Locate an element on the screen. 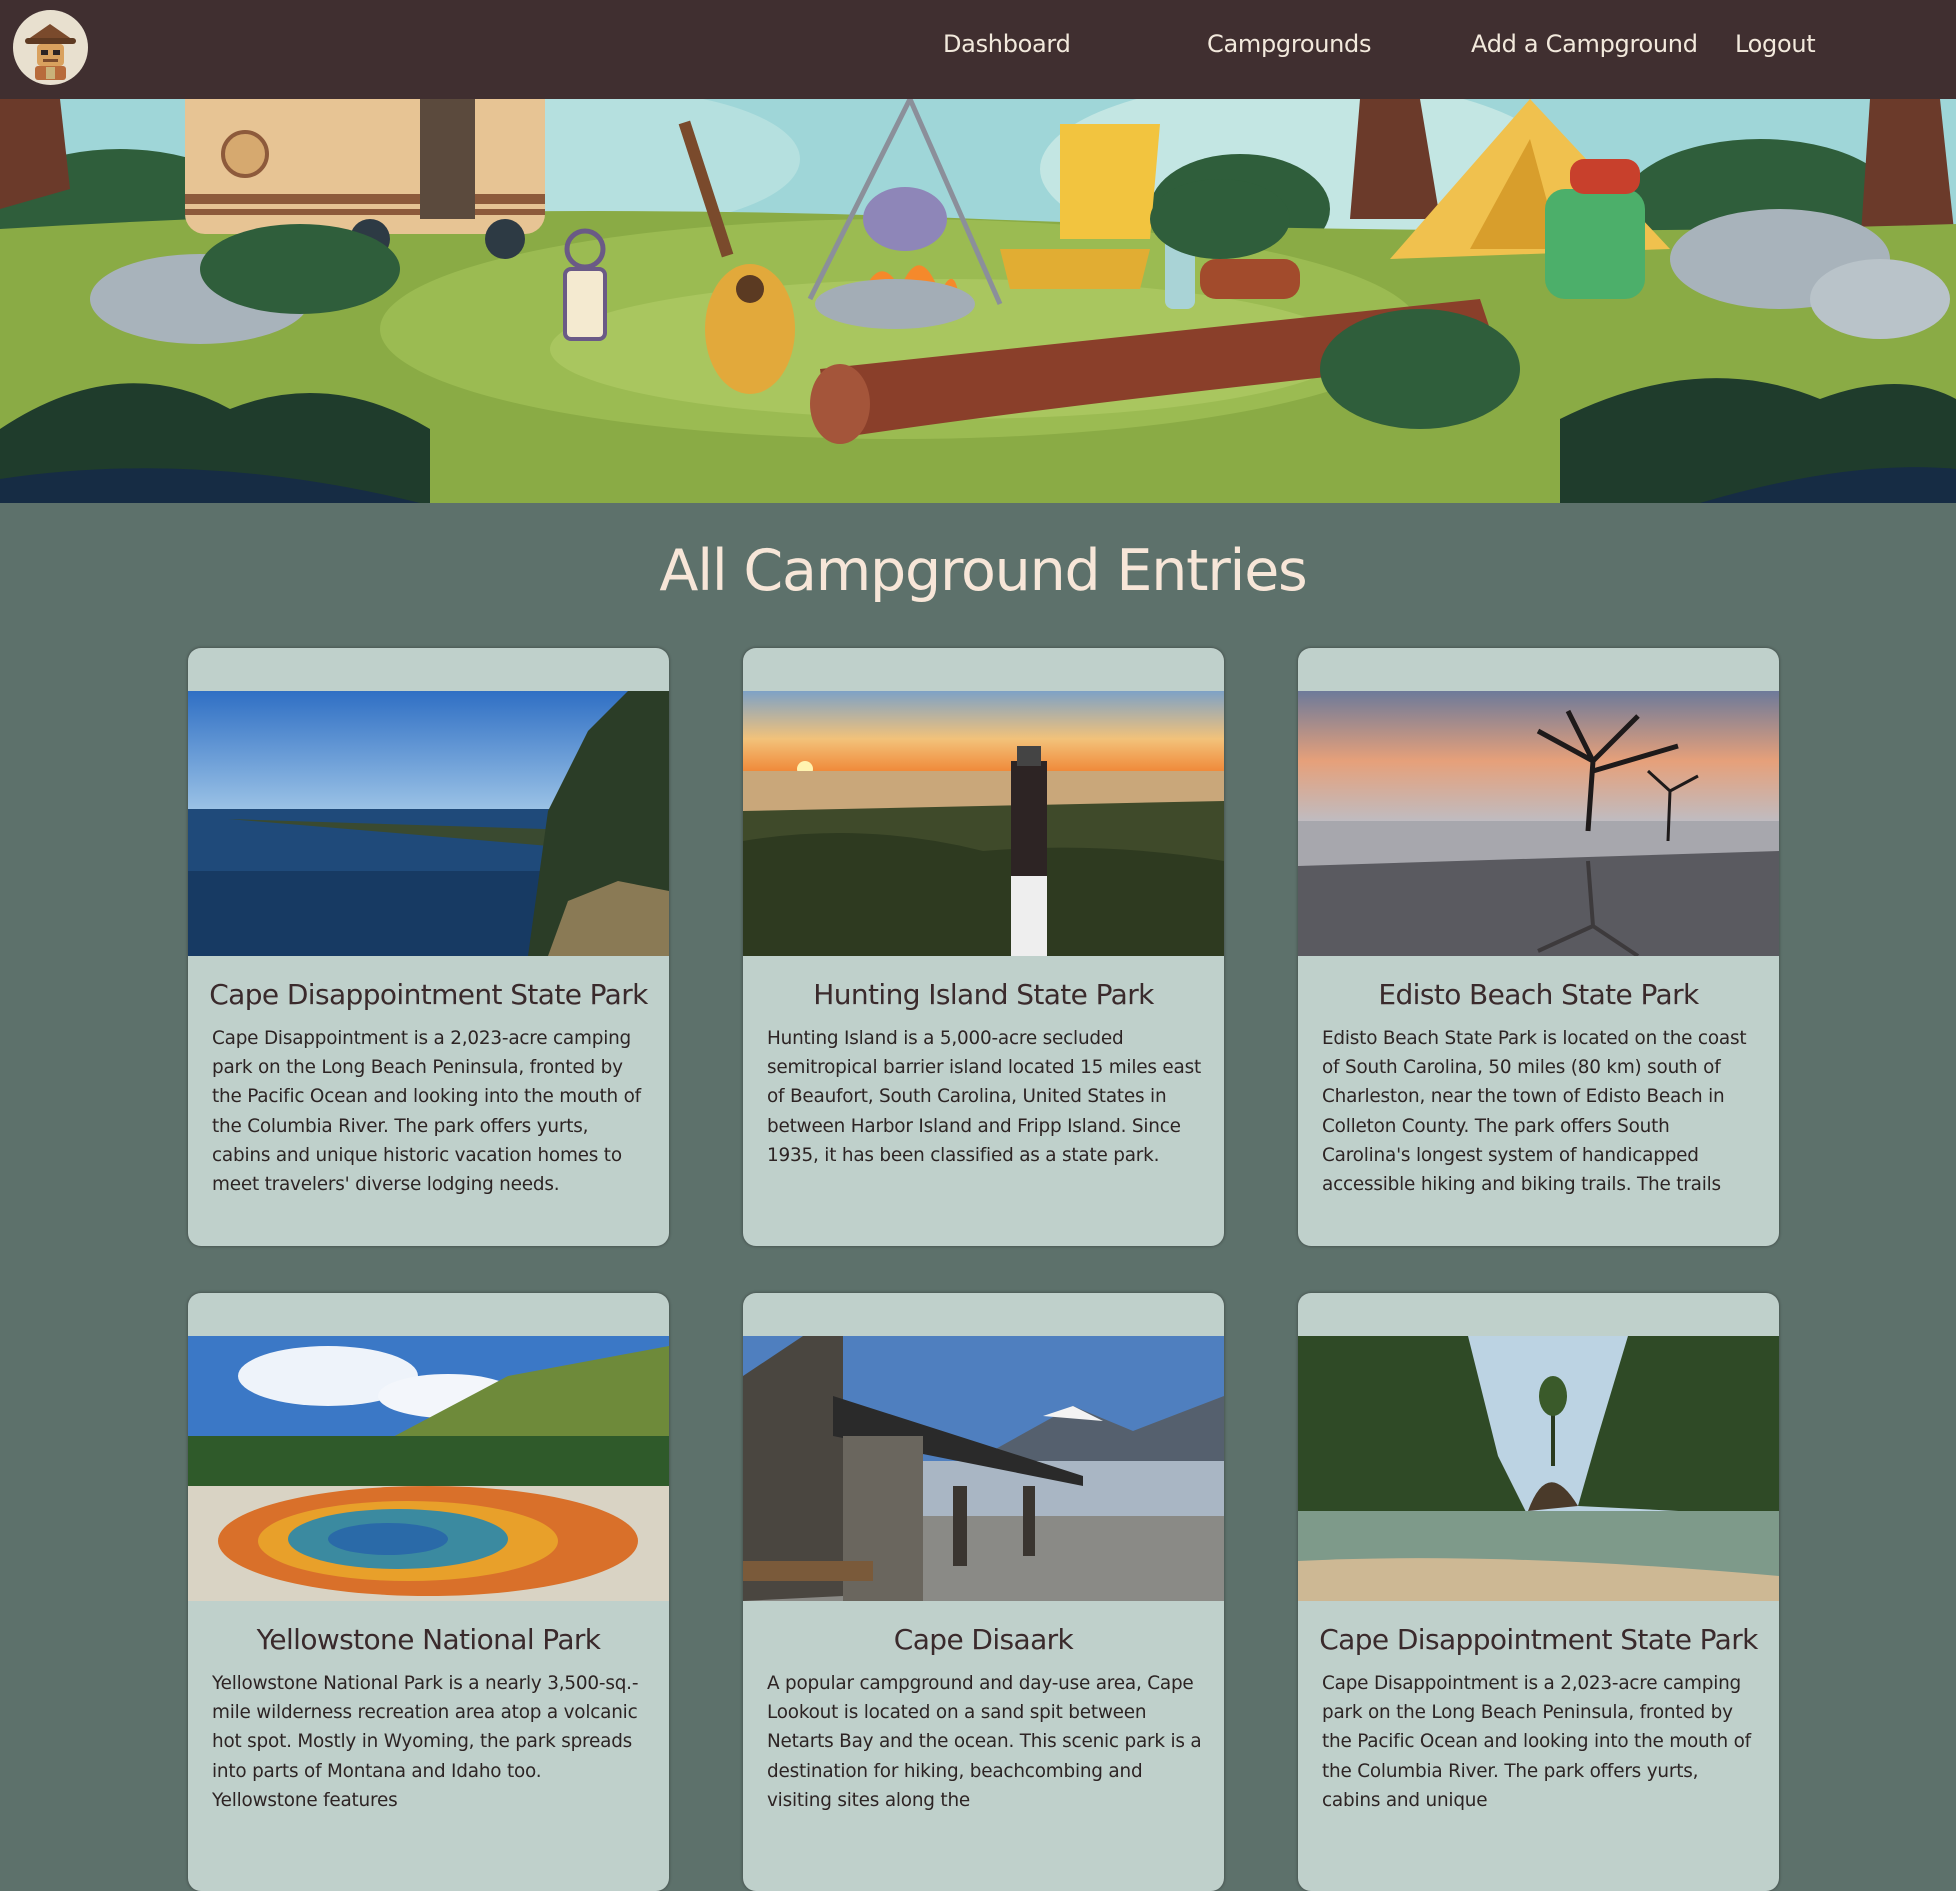 The height and width of the screenshot is (1891, 1956). page-title: All Campground Entries is located at coordinates (983, 571).